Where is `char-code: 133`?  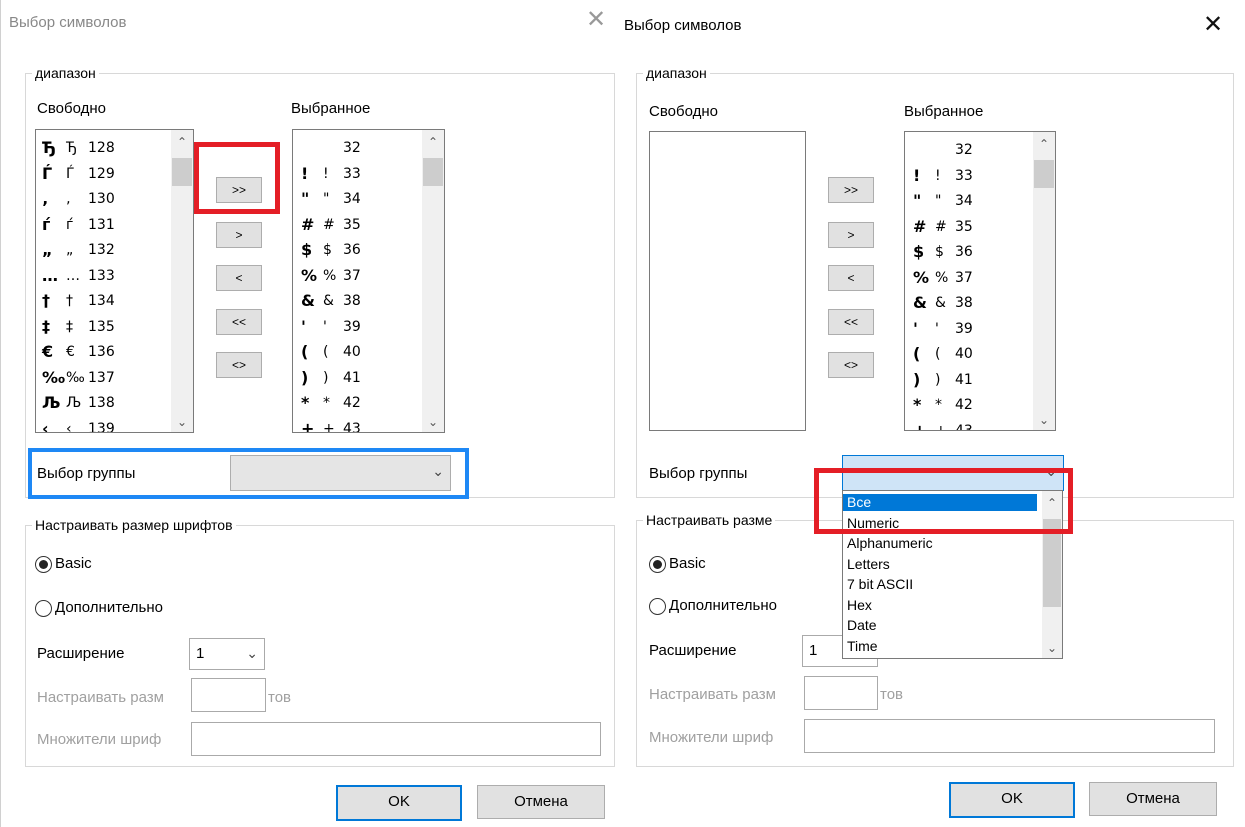 char-code: 133 is located at coordinates (101, 275).